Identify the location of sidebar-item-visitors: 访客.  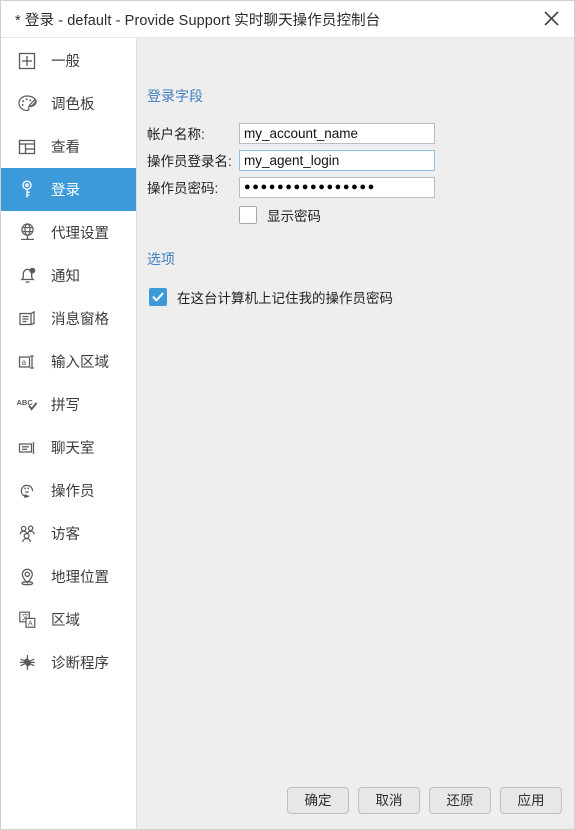
(68, 533).